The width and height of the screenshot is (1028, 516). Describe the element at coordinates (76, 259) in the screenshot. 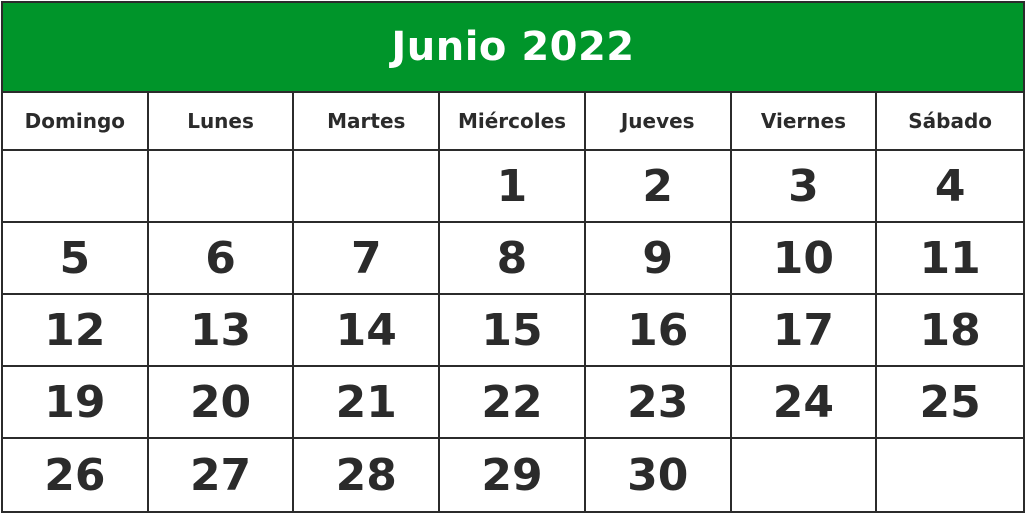

I see `day-cell: 5` at that location.